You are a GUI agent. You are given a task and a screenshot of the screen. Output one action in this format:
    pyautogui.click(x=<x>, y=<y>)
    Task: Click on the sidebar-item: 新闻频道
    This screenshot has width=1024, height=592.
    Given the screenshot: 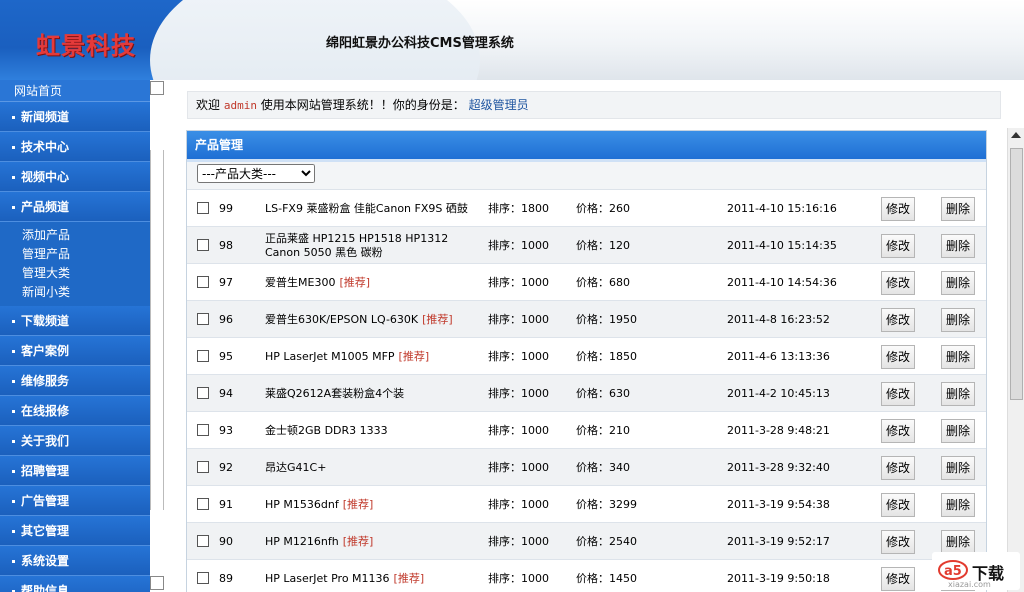 What is the action you would take?
    pyautogui.click(x=75, y=117)
    